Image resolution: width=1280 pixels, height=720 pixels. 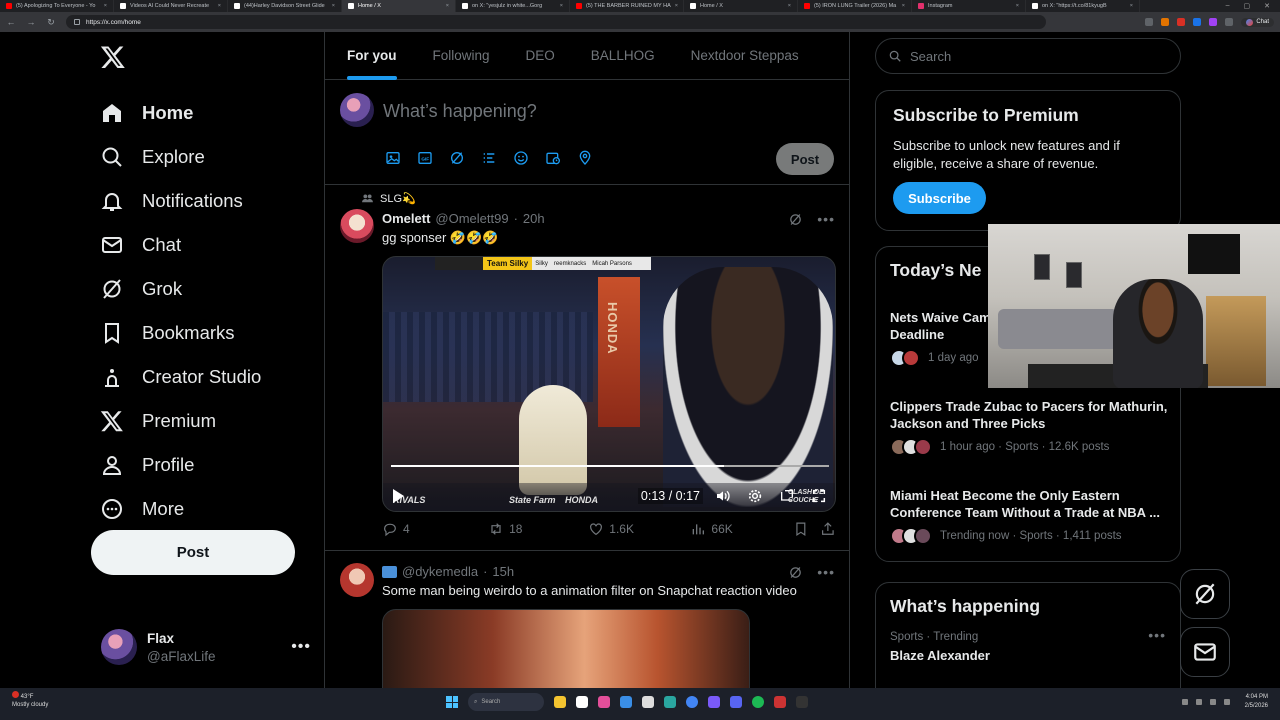 I want to click on site-info-icon, so click(x=77, y=22).